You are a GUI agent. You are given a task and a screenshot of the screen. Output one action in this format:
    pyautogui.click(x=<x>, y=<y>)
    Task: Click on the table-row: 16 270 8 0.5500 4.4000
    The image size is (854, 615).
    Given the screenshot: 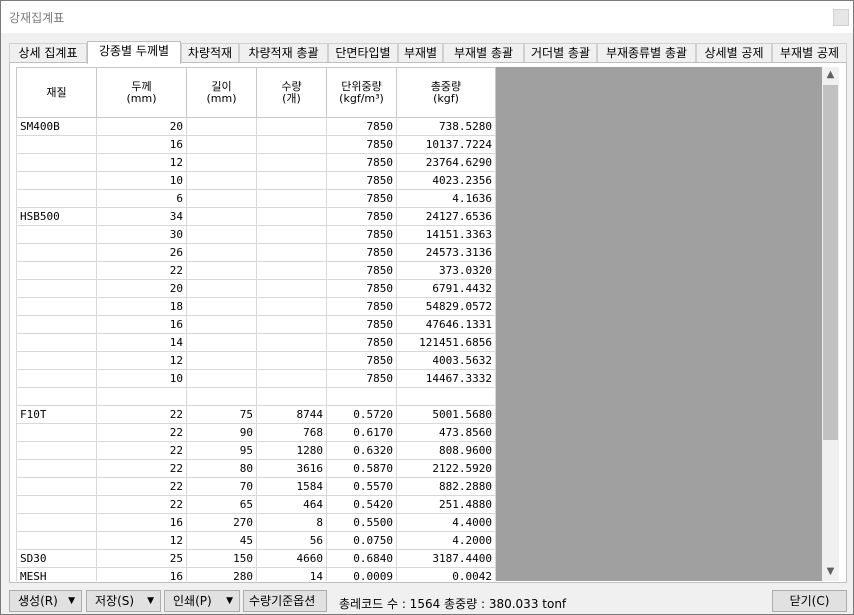 What is the action you would take?
    pyautogui.click(x=256, y=522)
    